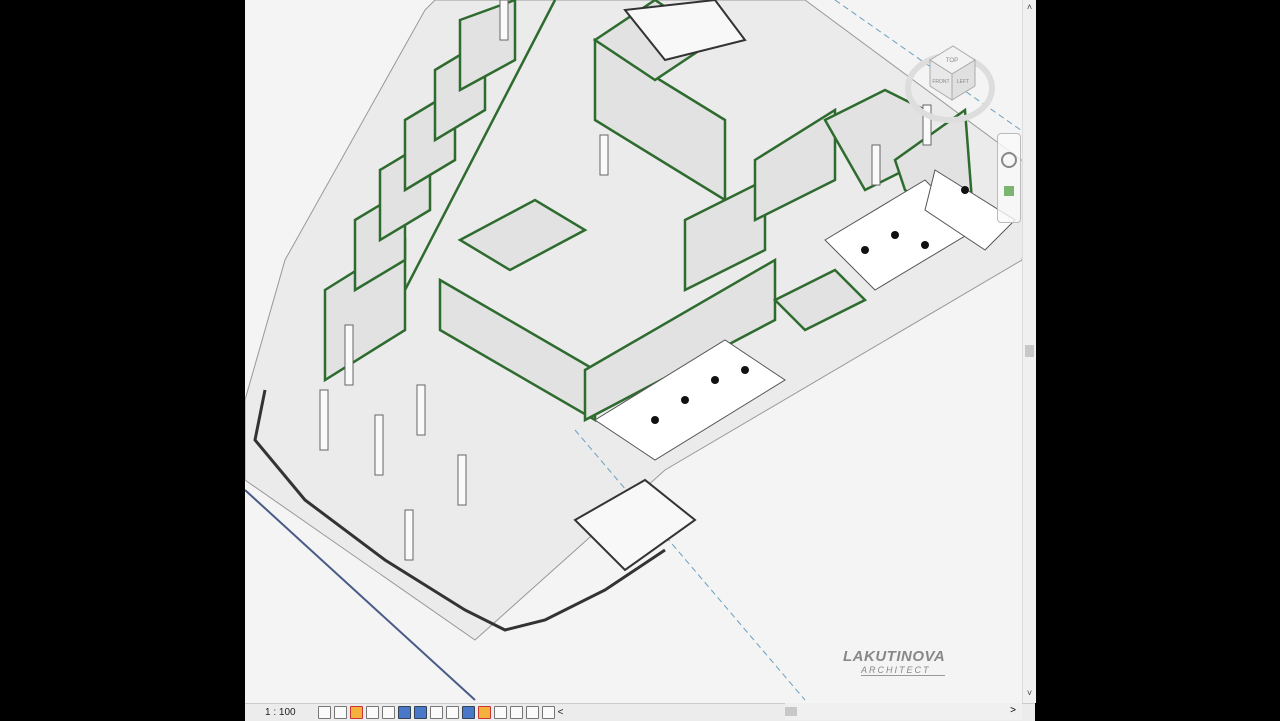 This screenshot has width=1280, height=721. I want to click on crop-view-icon, so click(404, 712).